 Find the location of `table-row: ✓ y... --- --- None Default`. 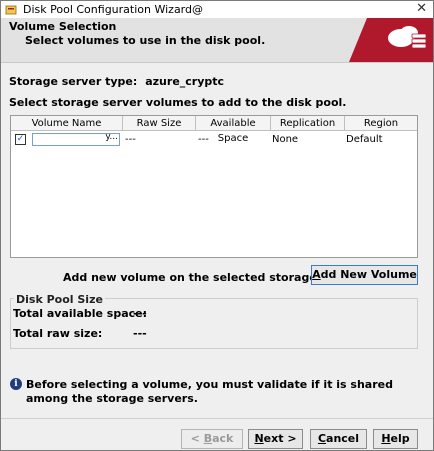

table-row: ✓ y... --- --- None Default is located at coordinates (214, 139).